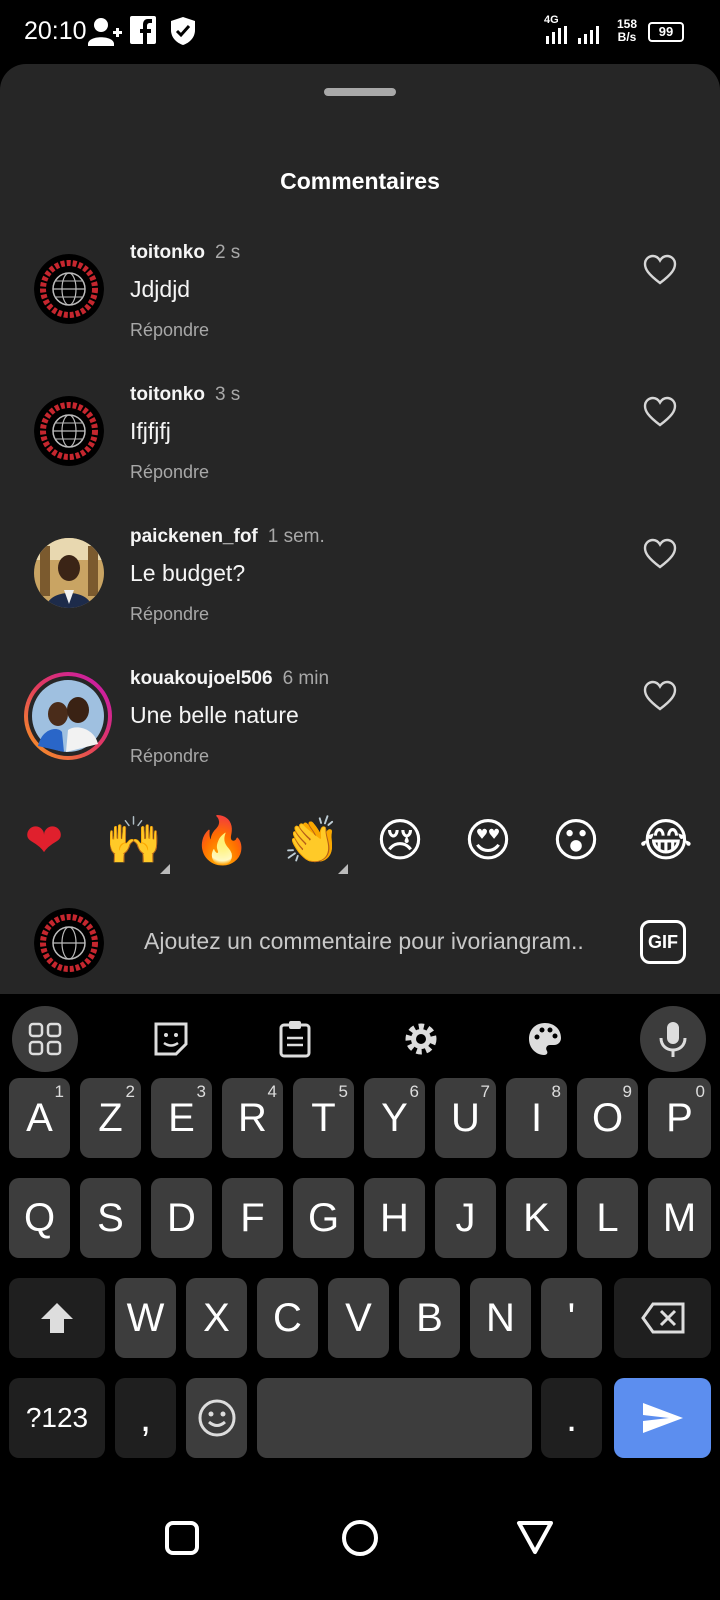 The width and height of the screenshot is (720, 1600). Describe the element at coordinates (227, 252) in the screenshot. I see `comment-time: 2 s` at that location.